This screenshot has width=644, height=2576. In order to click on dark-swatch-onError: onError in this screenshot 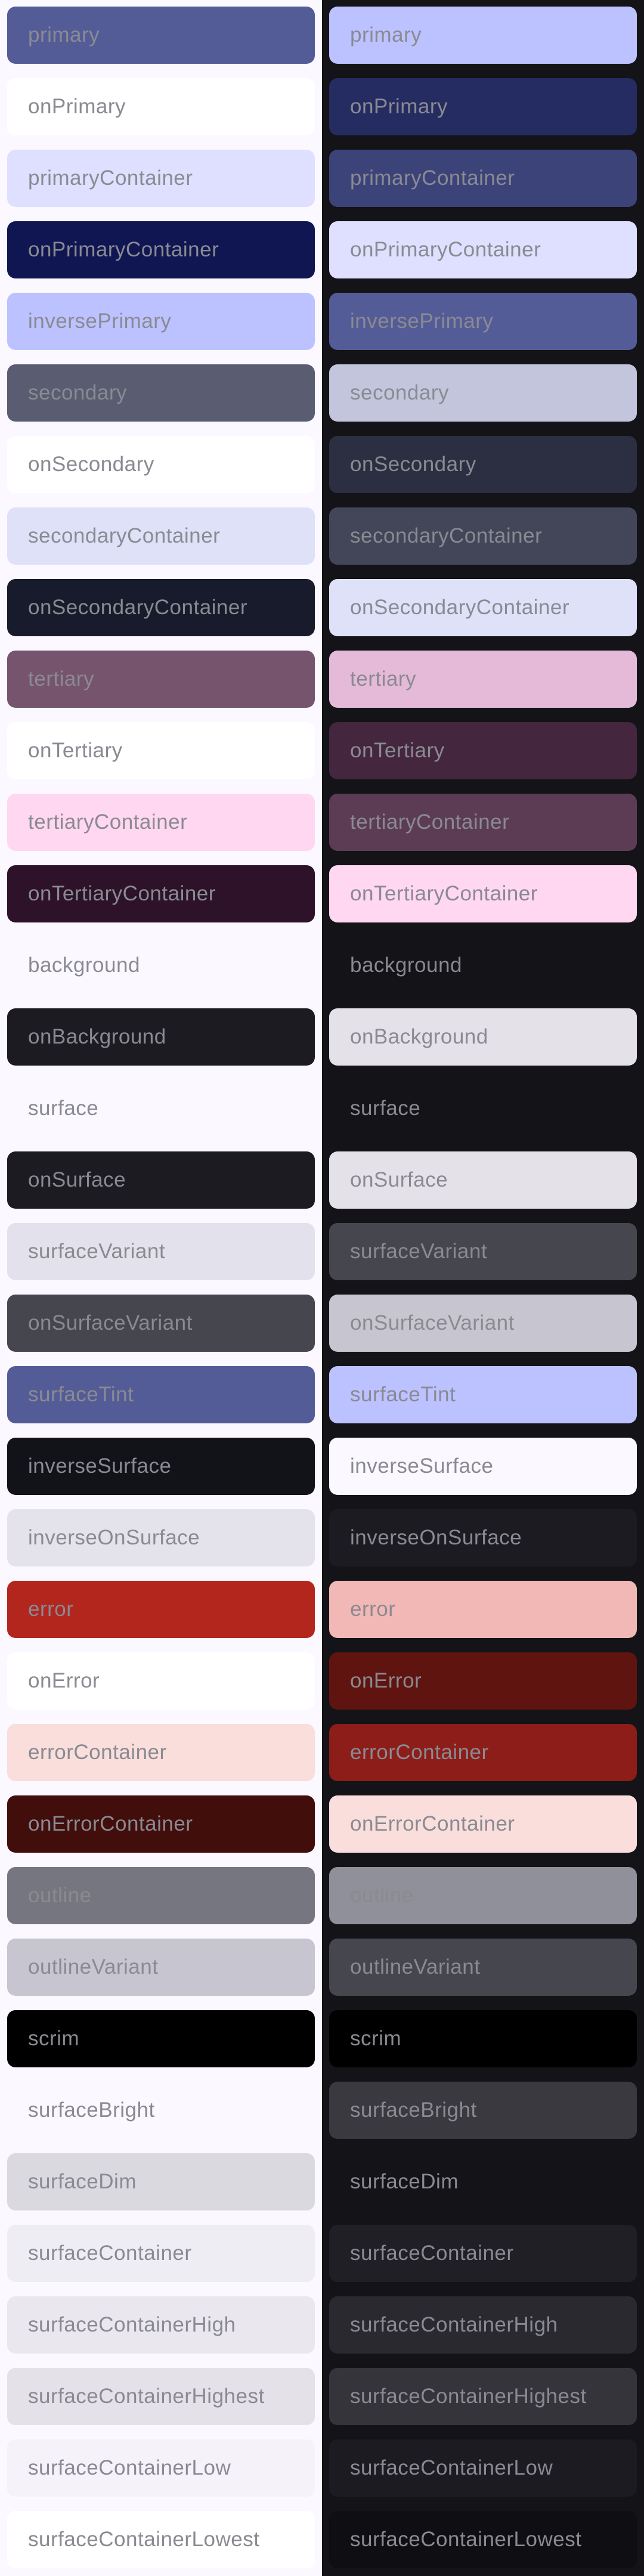, I will do `click(483, 1681)`.